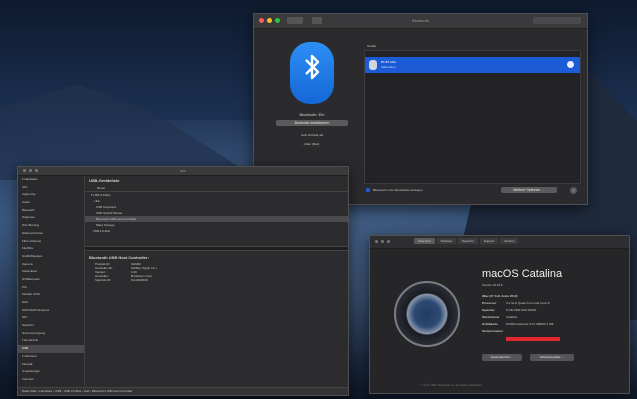 This screenshot has width=637, height=399. What do you see at coordinates (533, 339) in the screenshot?
I see `serial-number-redaction` at bounding box center [533, 339].